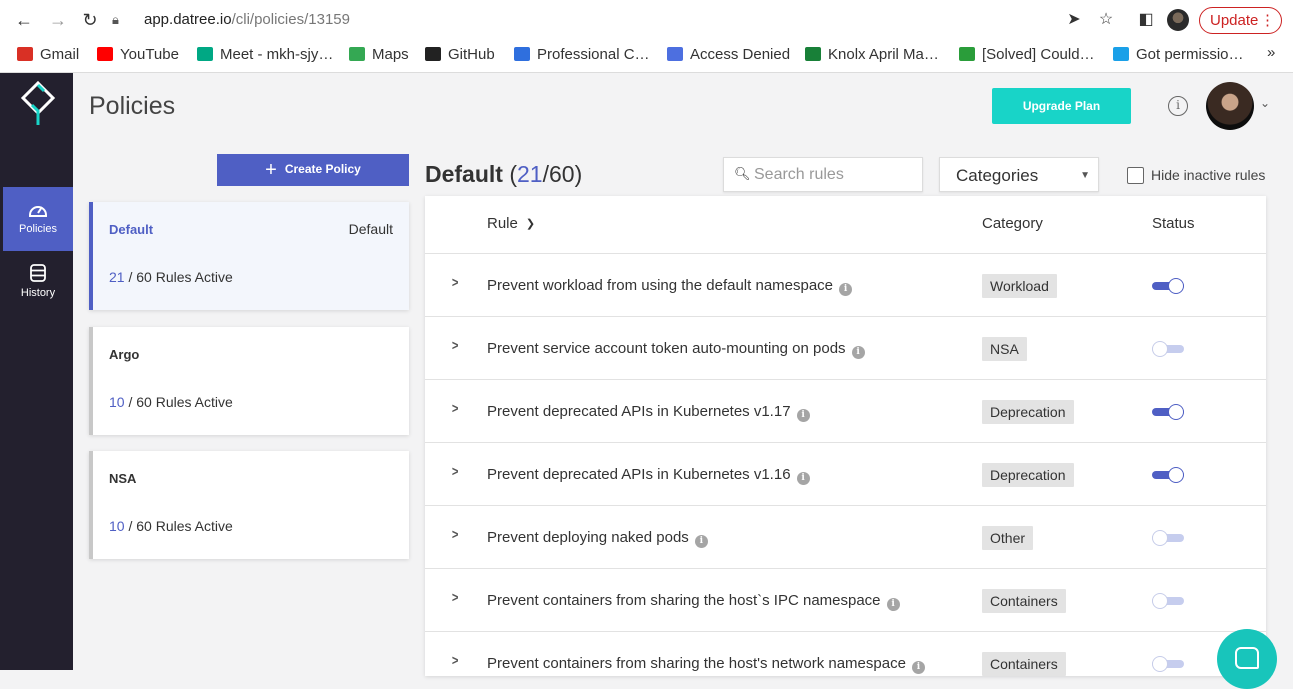 This screenshot has height=689, width=1293. What do you see at coordinates (24, 20) in the screenshot?
I see `back-arrow-icon: ←` at bounding box center [24, 20].